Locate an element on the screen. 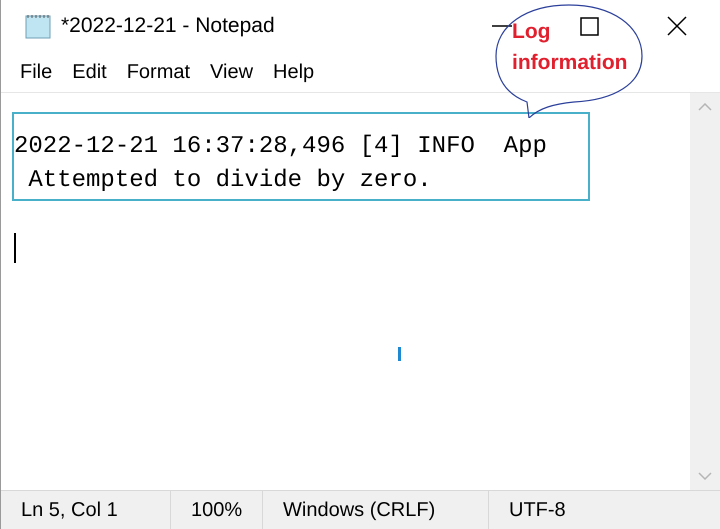  close-icon is located at coordinates (677, 26).